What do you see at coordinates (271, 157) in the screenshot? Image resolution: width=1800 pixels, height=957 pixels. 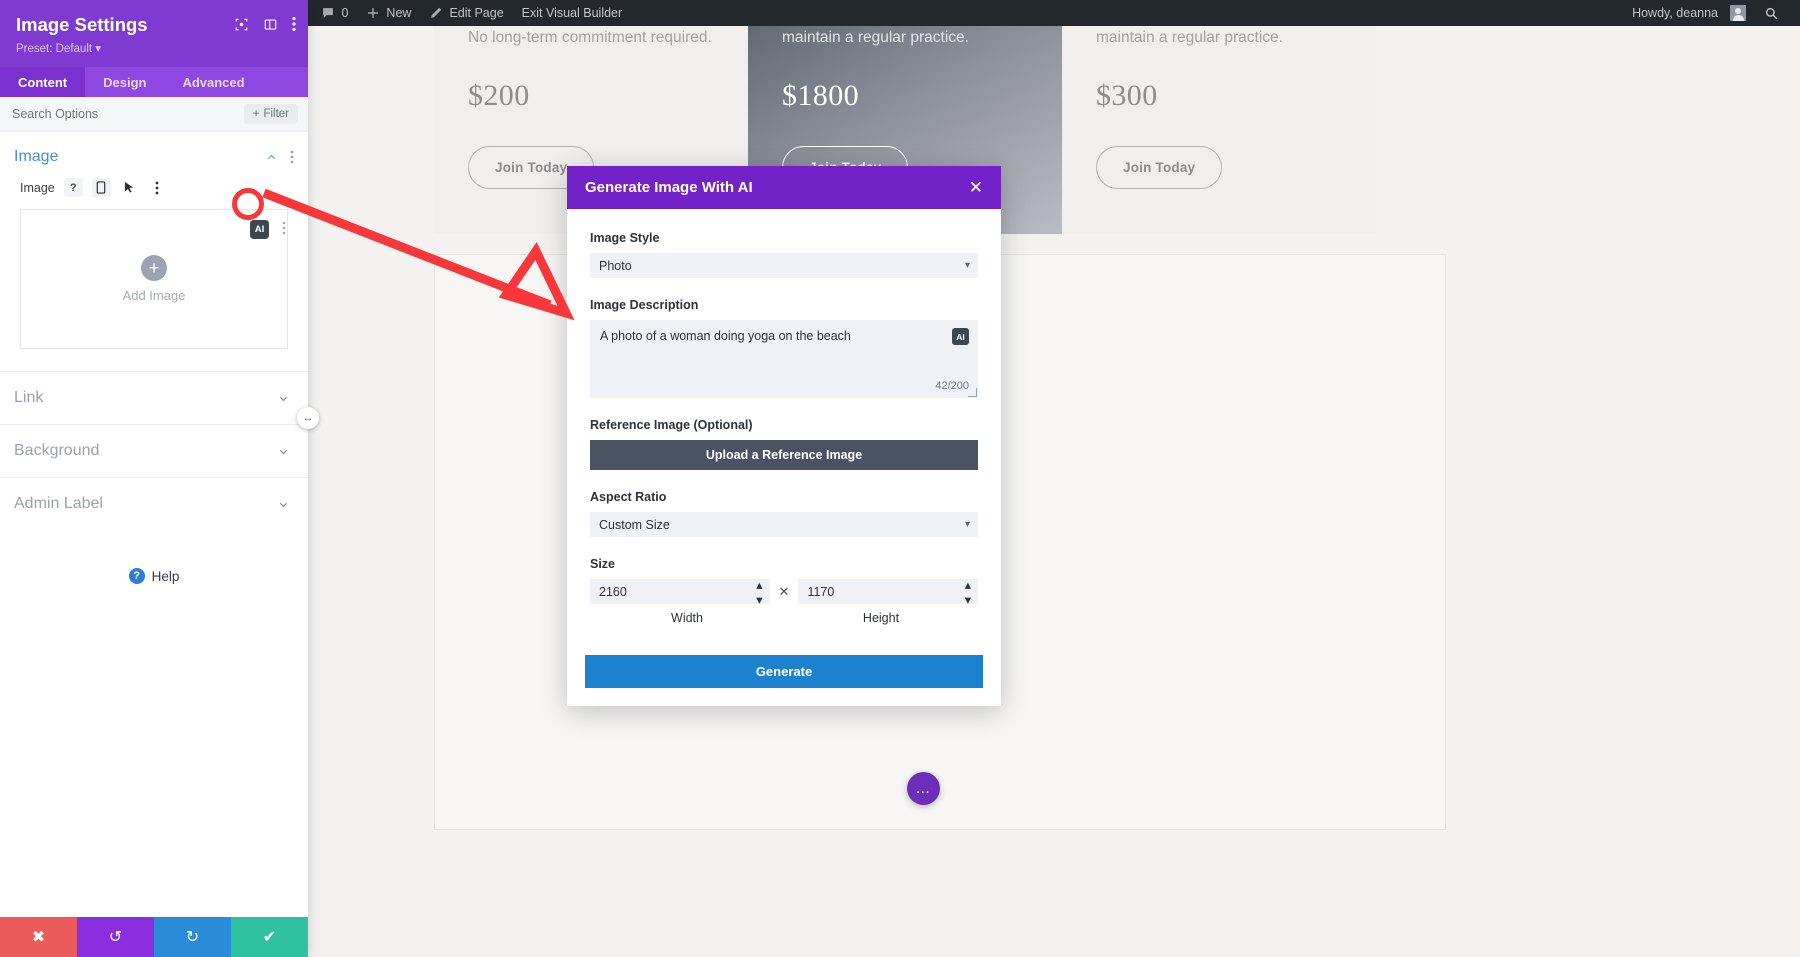 I see `chevron-up-icon` at bounding box center [271, 157].